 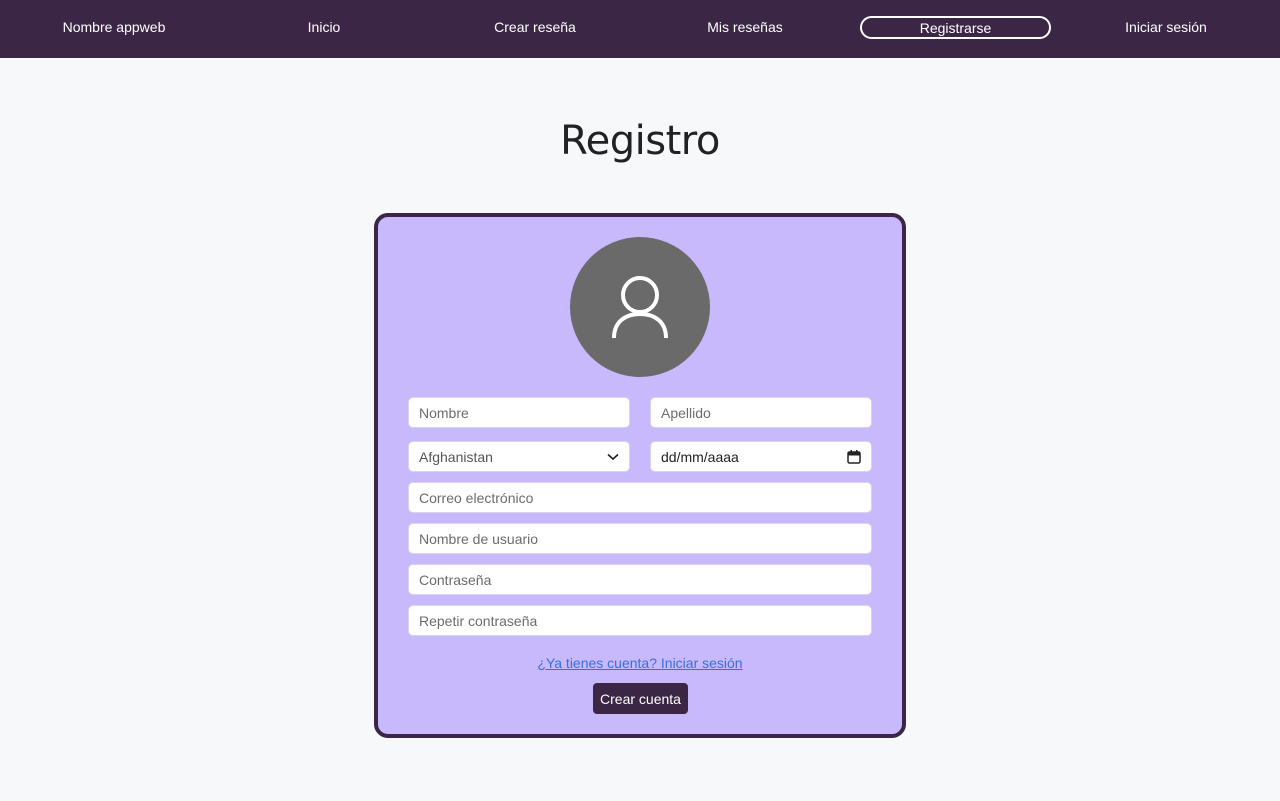 What do you see at coordinates (519, 412) in the screenshot?
I see `first-name-field` at bounding box center [519, 412].